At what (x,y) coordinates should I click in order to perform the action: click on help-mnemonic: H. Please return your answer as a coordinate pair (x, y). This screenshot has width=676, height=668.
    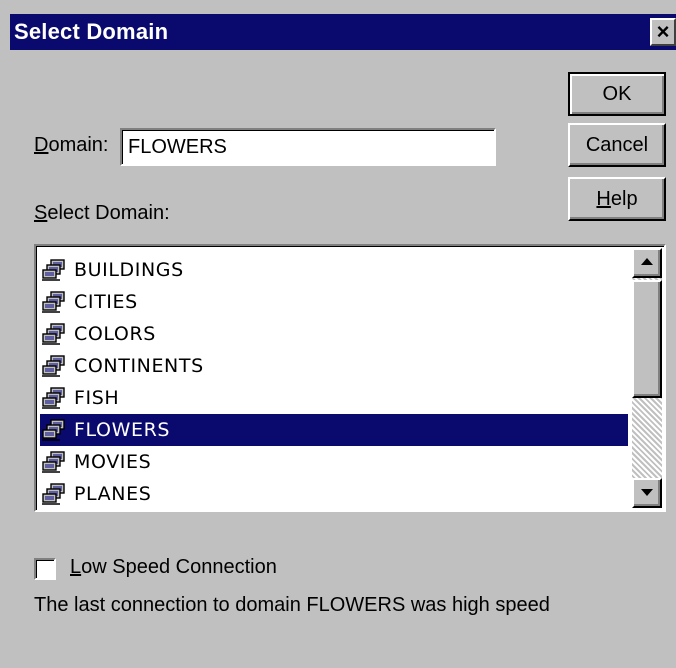
    Looking at the image, I should click on (603, 199).